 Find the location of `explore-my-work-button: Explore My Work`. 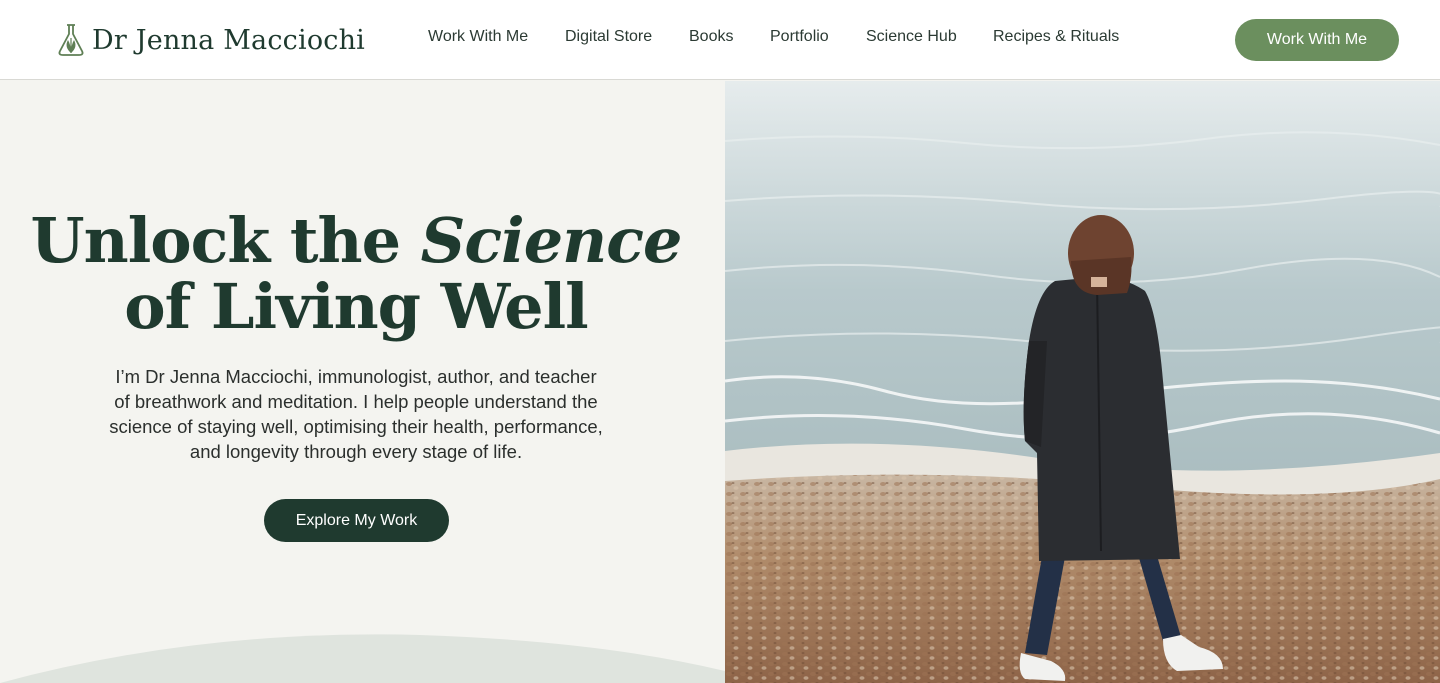

explore-my-work-button: Explore My Work is located at coordinates (356, 520).